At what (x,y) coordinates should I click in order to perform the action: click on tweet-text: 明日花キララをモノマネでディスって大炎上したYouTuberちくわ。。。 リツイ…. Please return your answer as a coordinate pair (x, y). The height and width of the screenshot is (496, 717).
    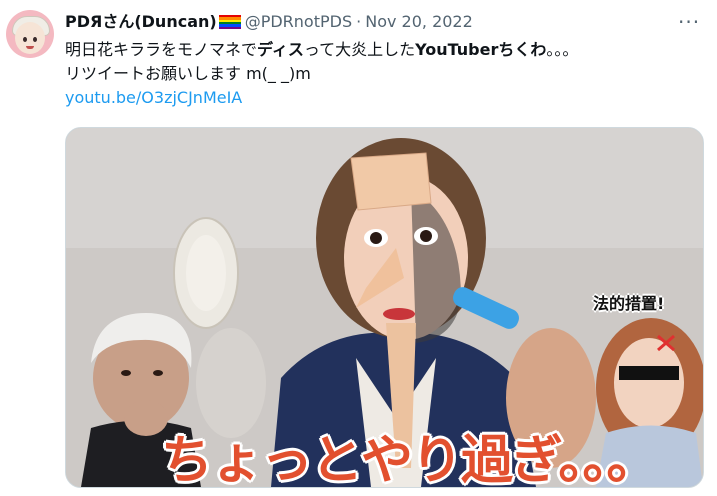
    Looking at the image, I should click on (321, 74).